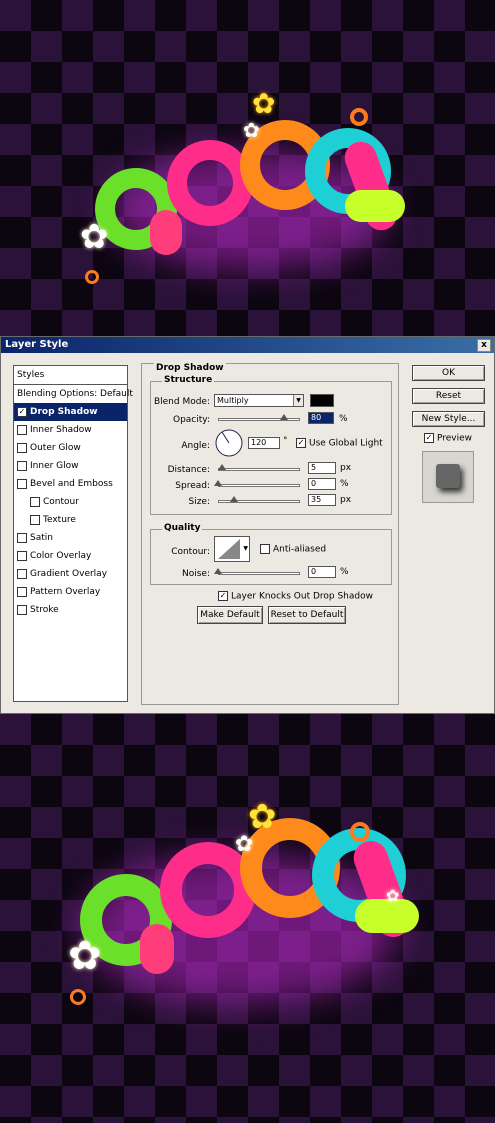 The image size is (495, 1123). Describe the element at coordinates (70, 375) in the screenshot. I see `styles-header: Styles` at that location.